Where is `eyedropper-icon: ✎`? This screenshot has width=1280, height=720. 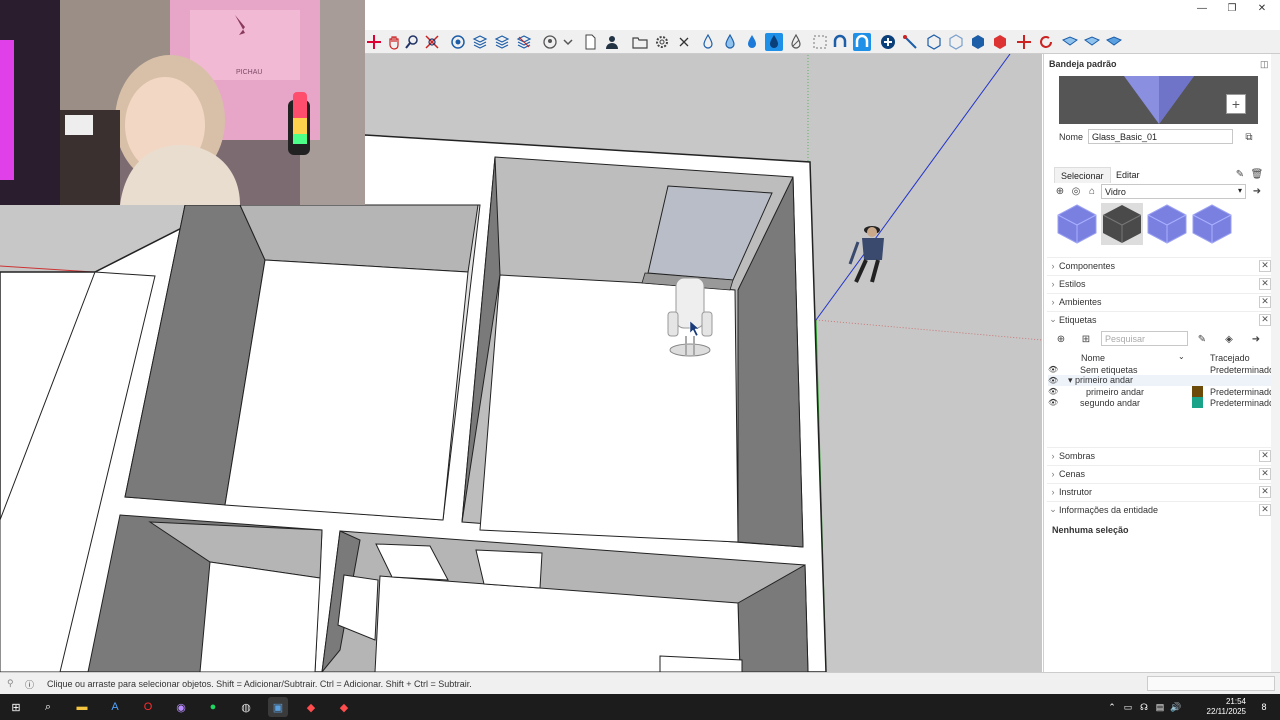 eyedropper-icon: ✎ is located at coordinates (1240, 174).